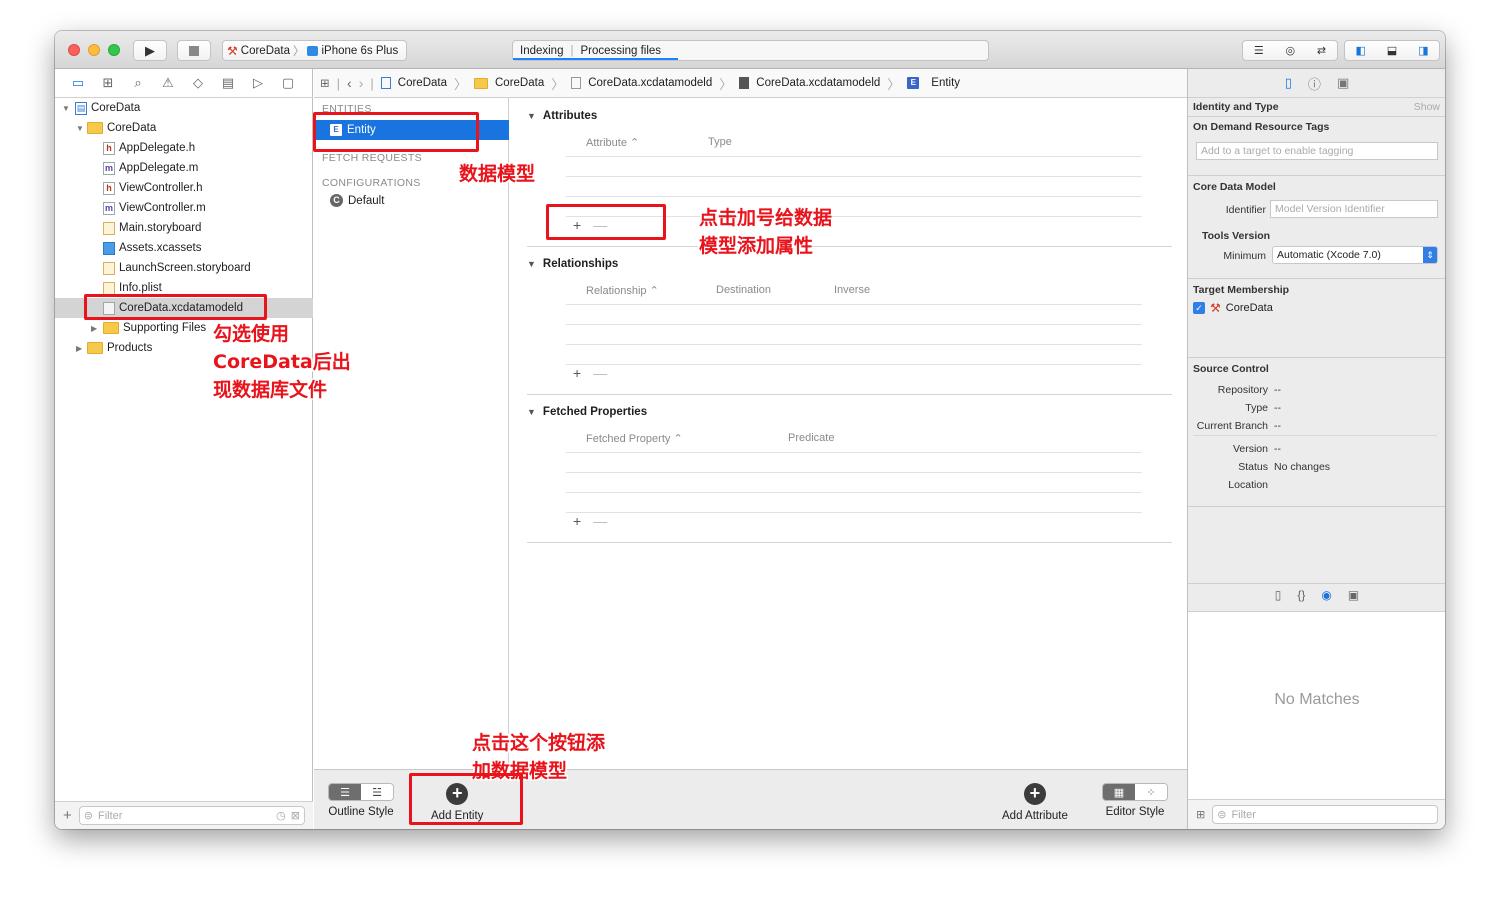  I want to click on minimize-window-button, so click(94, 50).